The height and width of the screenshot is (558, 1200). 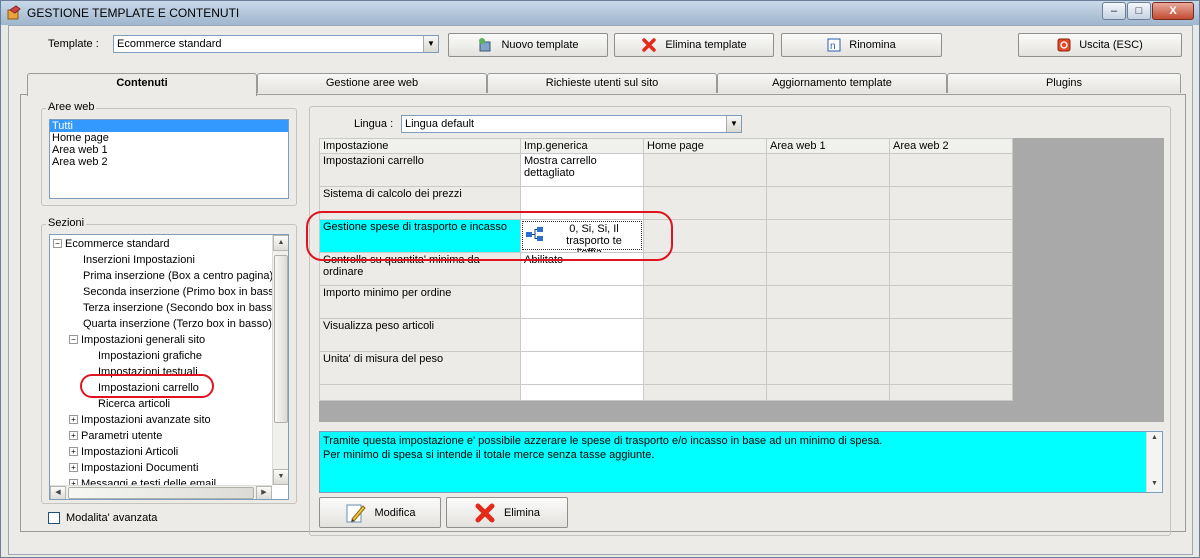 I want to click on table-row: Importo minimo per ordine, so click(x=666, y=302).